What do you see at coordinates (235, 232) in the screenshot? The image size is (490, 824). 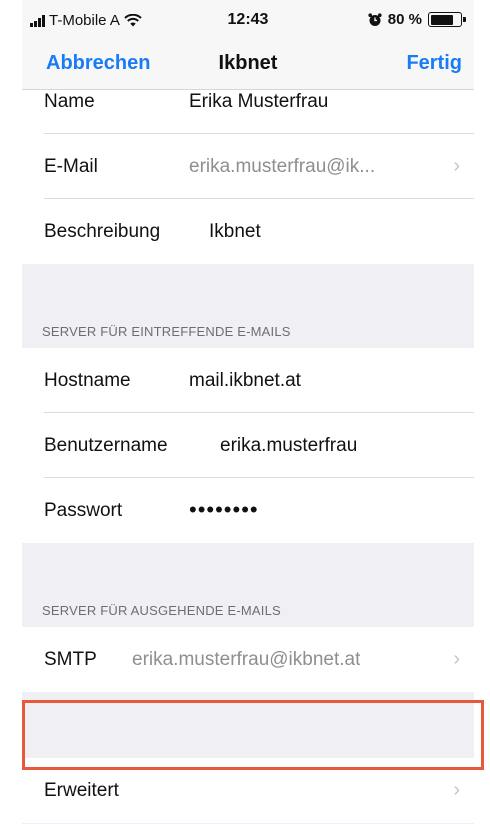 I see `description-value: Ikbnet` at bounding box center [235, 232].